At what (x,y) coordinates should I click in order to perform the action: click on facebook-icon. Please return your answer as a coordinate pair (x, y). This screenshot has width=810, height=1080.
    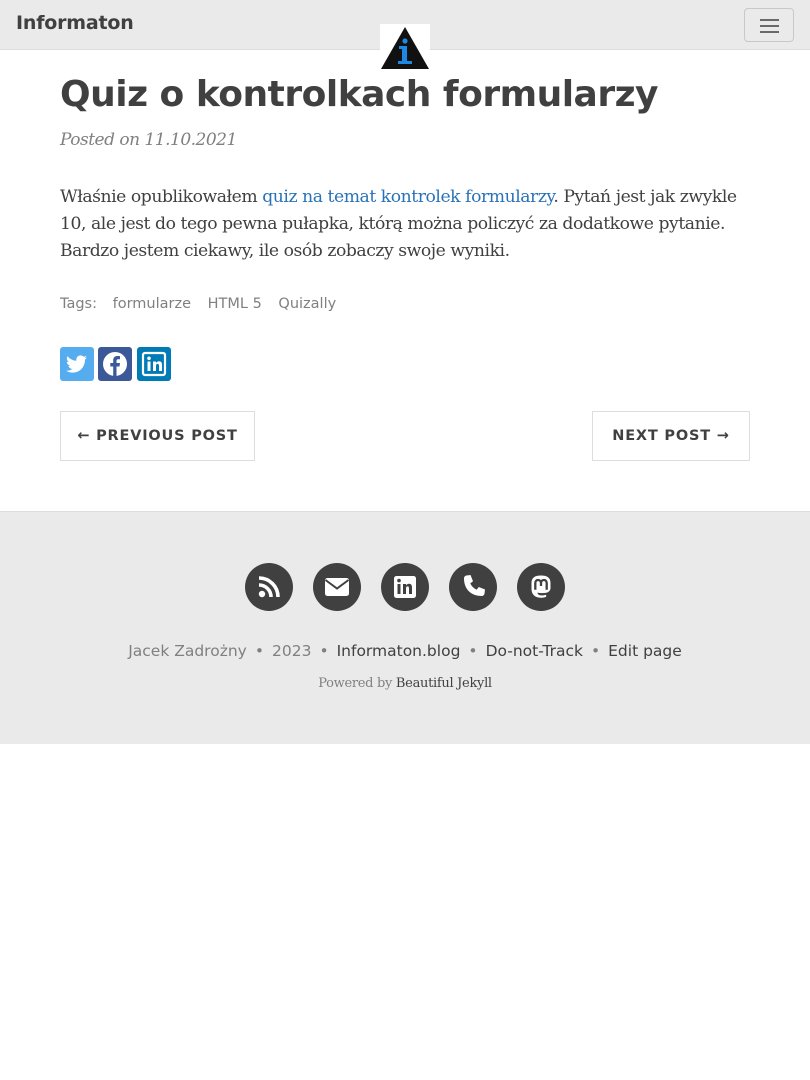
    Looking at the image, I should click on (115, 364).